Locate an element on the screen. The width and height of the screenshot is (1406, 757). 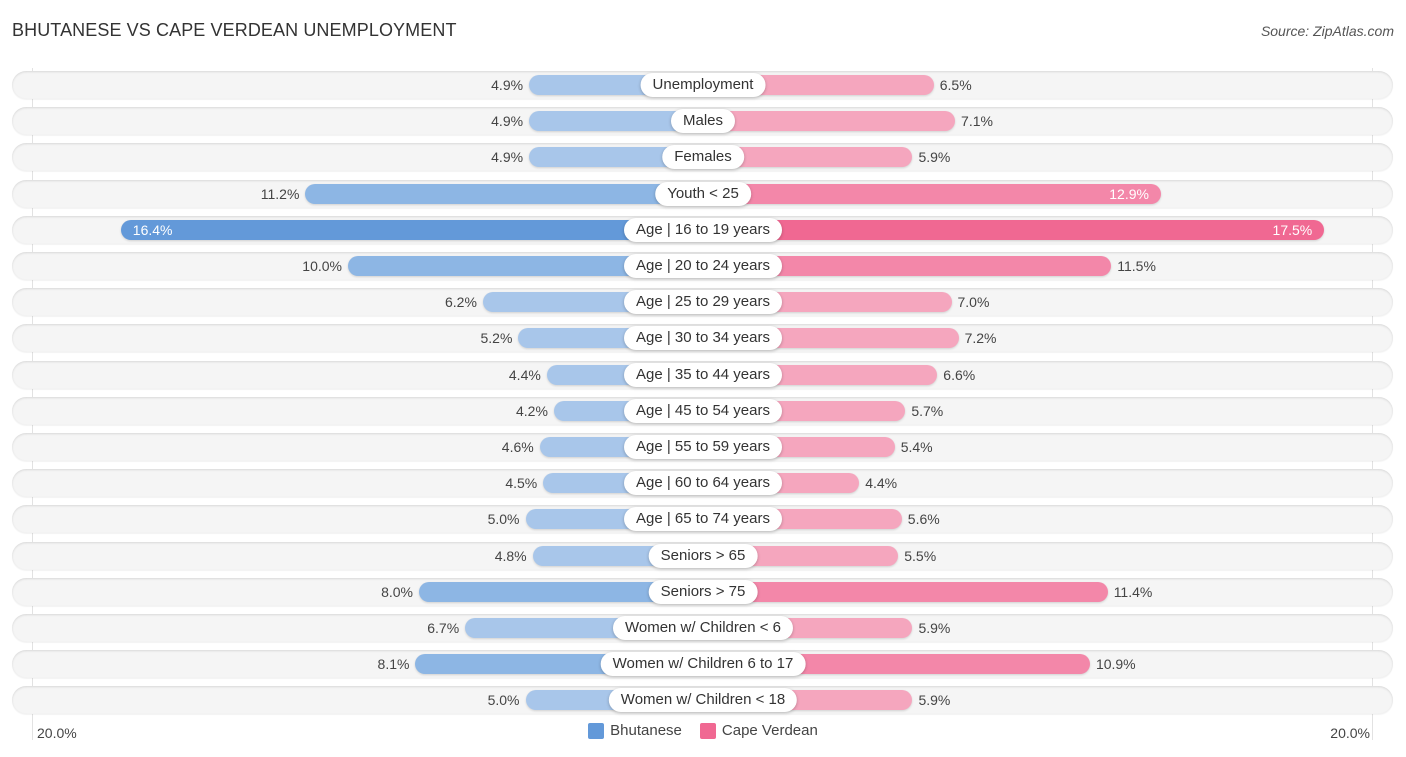
category-label: Women w/ Children < 18 is located at coordinates (703, 700).